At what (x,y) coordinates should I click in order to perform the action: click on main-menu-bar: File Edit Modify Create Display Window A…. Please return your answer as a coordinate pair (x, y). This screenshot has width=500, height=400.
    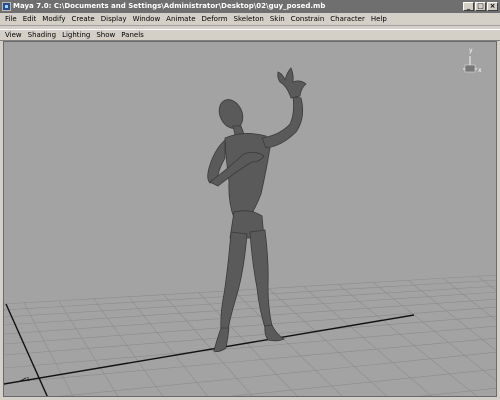
    Looking at the image, I should click on (250, 19).